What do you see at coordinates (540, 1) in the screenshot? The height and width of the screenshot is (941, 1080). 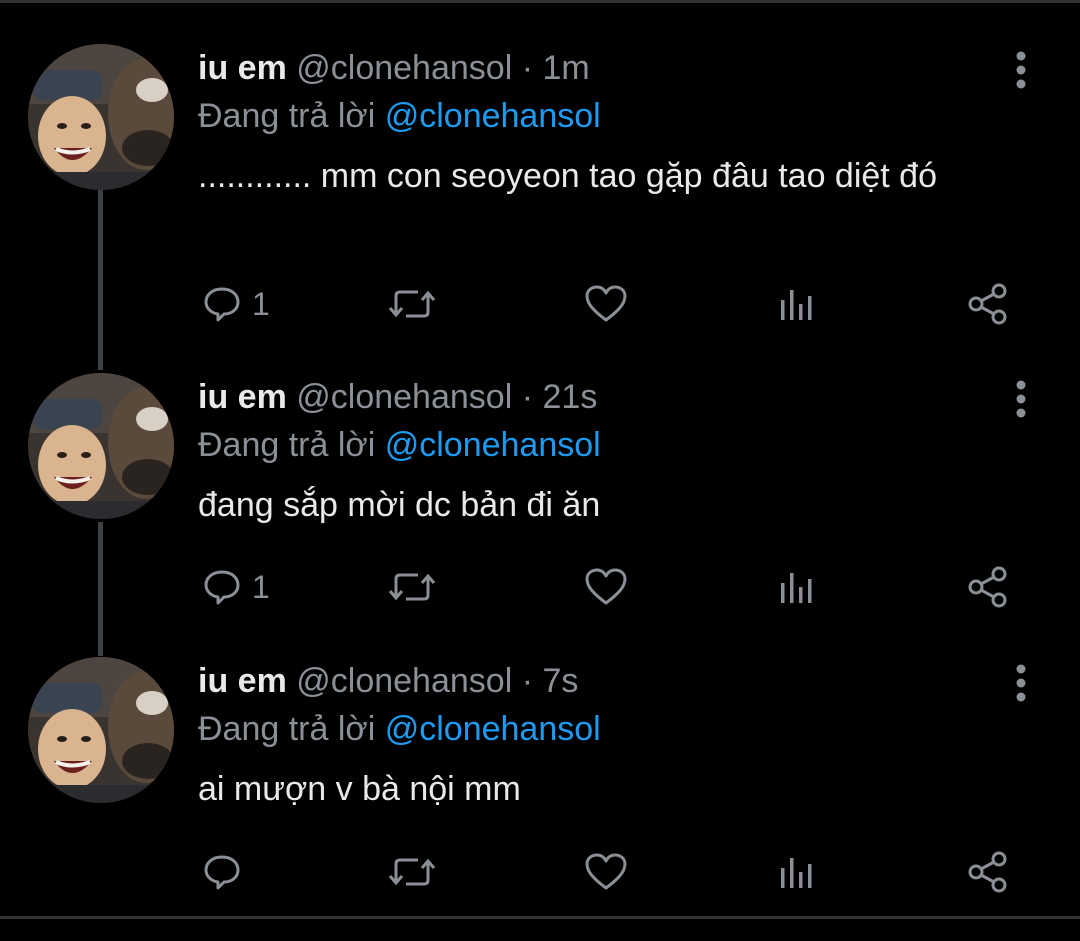 I see `top-divider` at bounding box center [540, 1].